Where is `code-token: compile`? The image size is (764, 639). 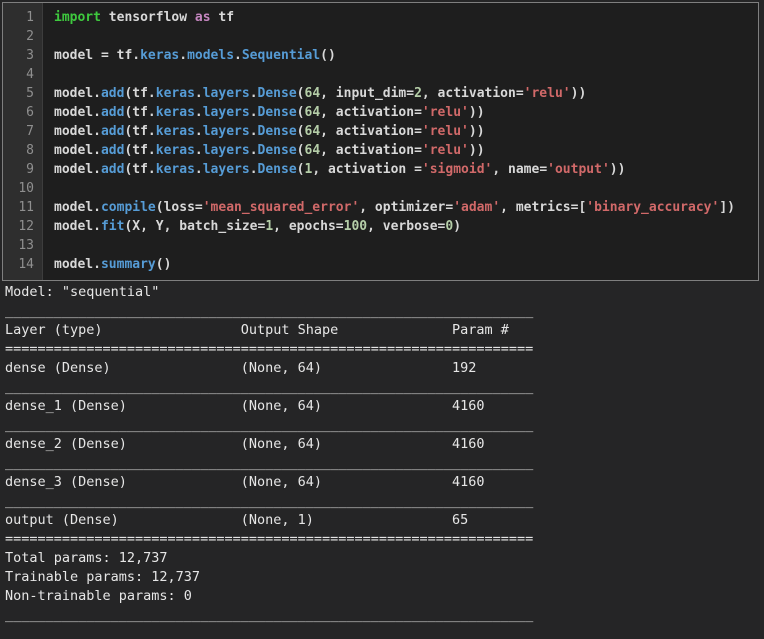
code-token: compile is located at coordinates (128, 207).